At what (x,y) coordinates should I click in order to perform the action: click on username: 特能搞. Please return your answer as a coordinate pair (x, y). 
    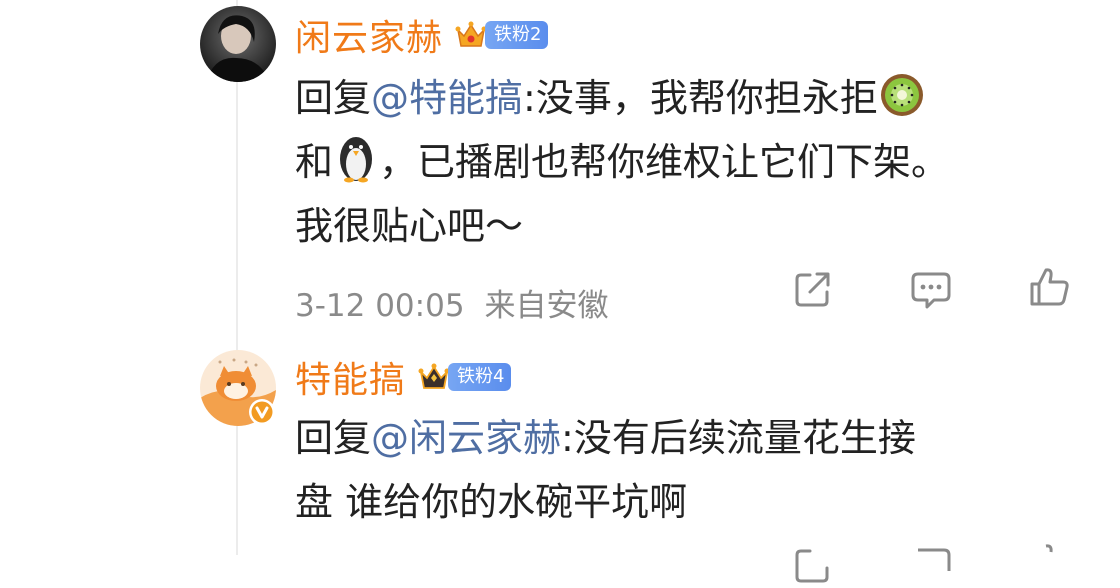
    Looking at the image, I should click on (350, 377).